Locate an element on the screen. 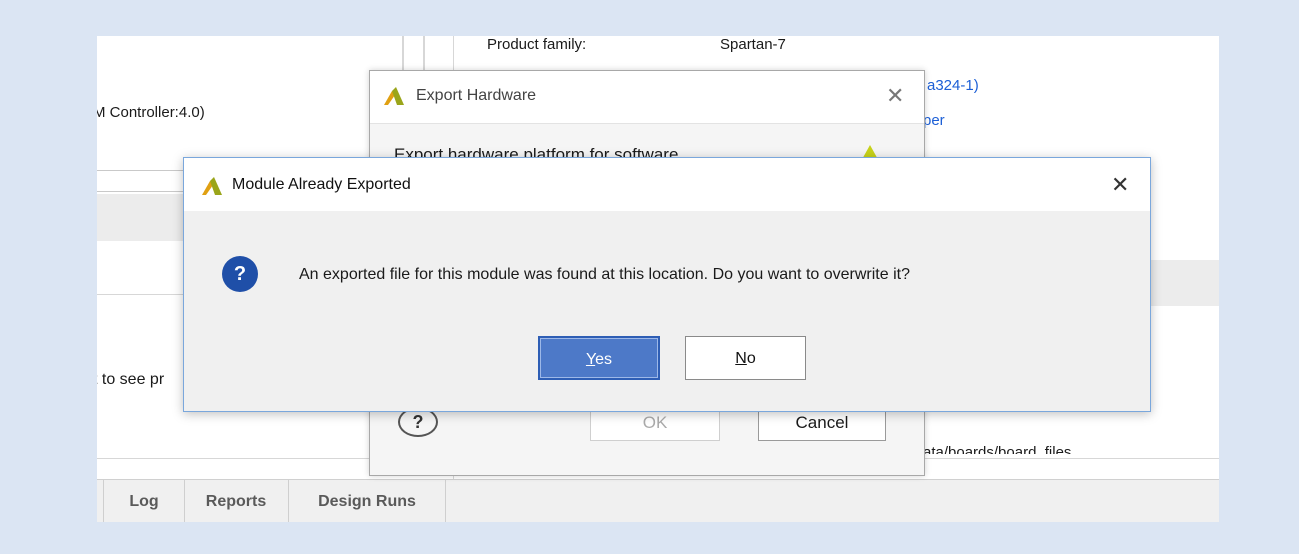 This screenshot has width=1299, height=554. tab-log: Log is located at coordinates (144, 501).